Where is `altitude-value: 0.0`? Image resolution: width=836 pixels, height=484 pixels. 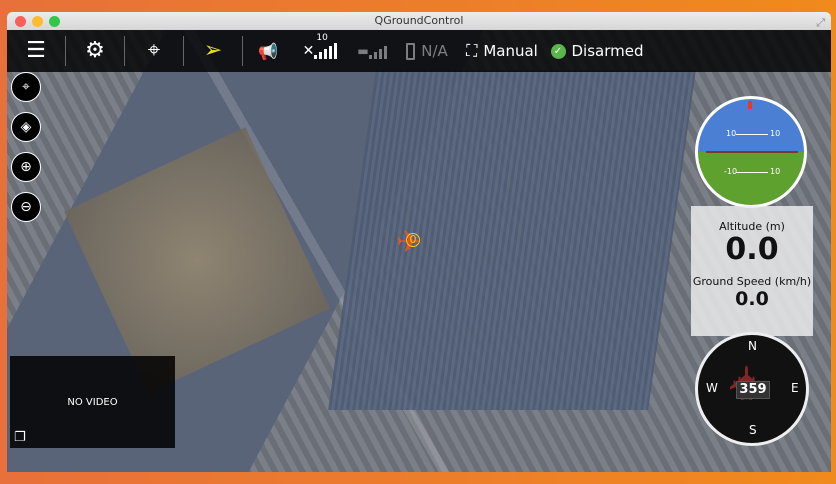 altitude-value: 0.0 is located at coordinates (752, 249).